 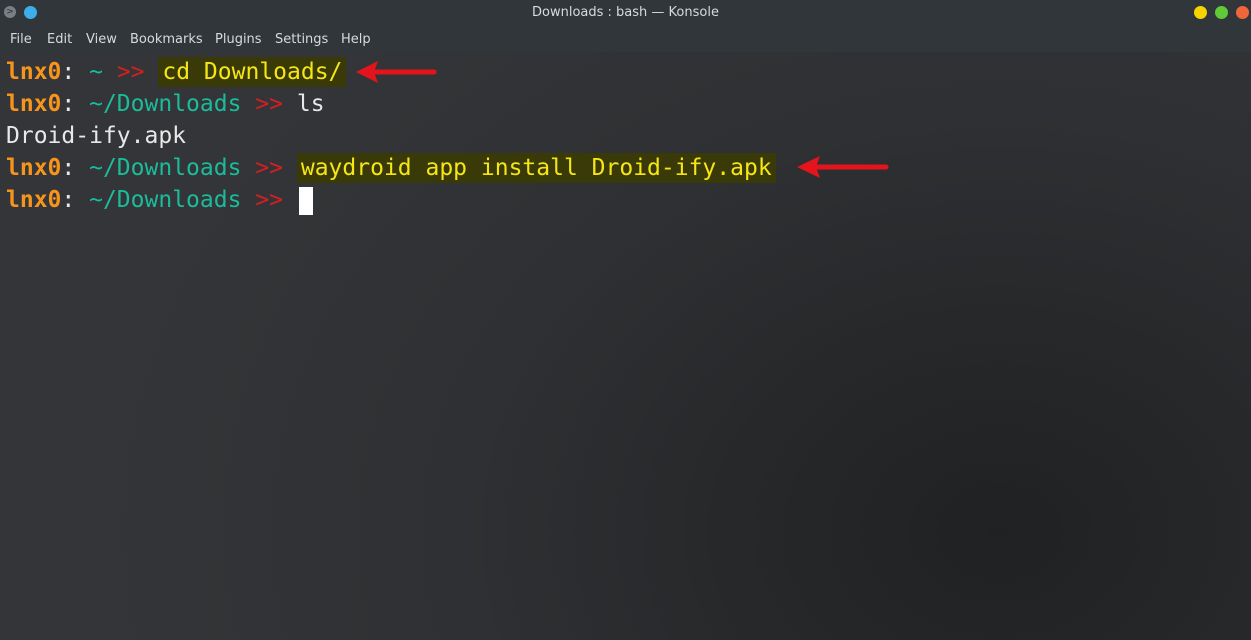 I want to click on maximize-button, so click(x=1221, y=12).